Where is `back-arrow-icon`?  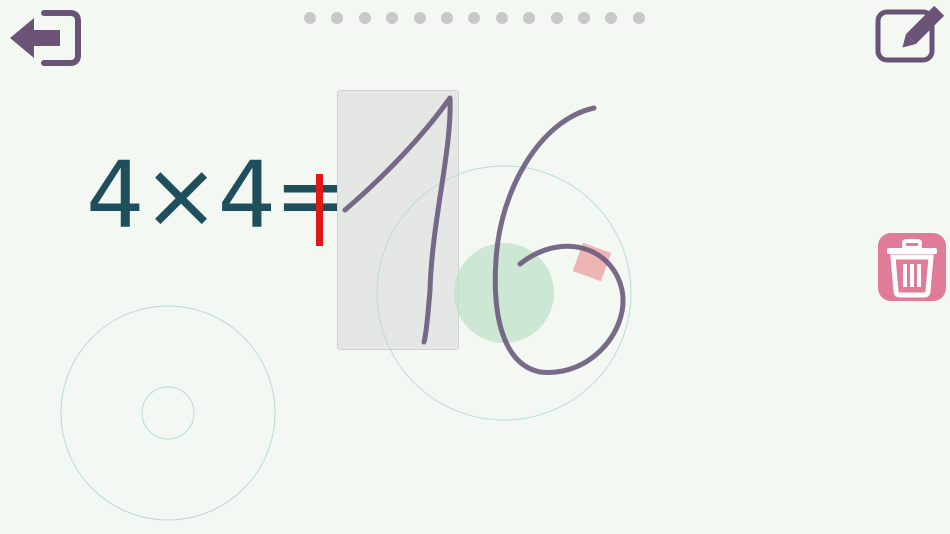 back-arrow-icon is located at coordinates (45, 38).